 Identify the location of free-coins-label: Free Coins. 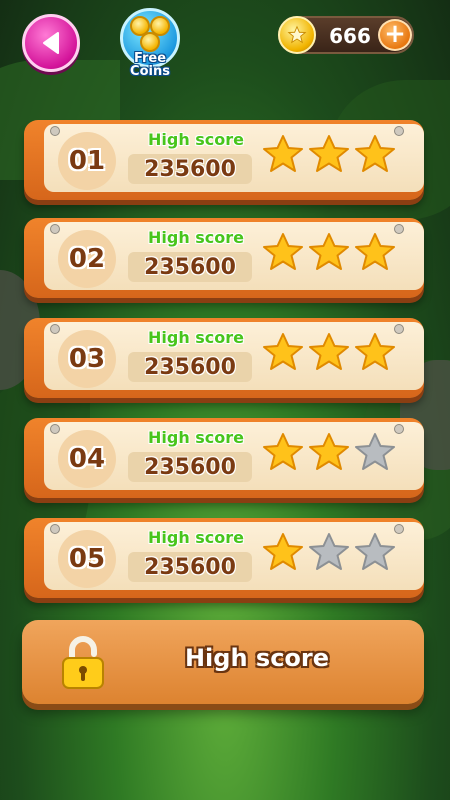
(150, 65).